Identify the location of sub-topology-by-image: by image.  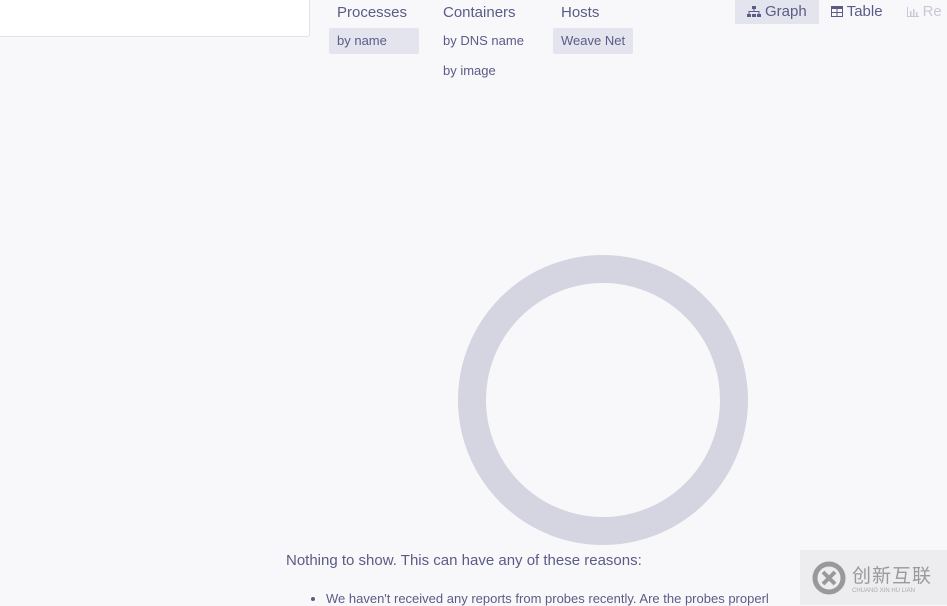
(483, 71).